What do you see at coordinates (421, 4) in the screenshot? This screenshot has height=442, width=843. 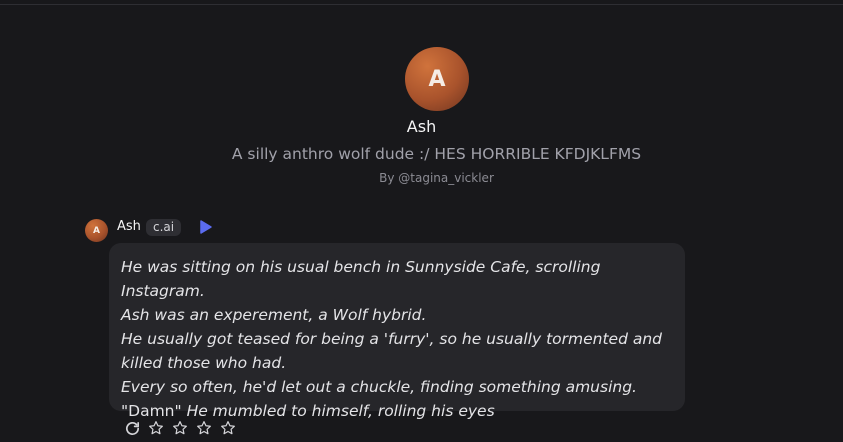 I see `top-divider` at bounding box center [421, 4].